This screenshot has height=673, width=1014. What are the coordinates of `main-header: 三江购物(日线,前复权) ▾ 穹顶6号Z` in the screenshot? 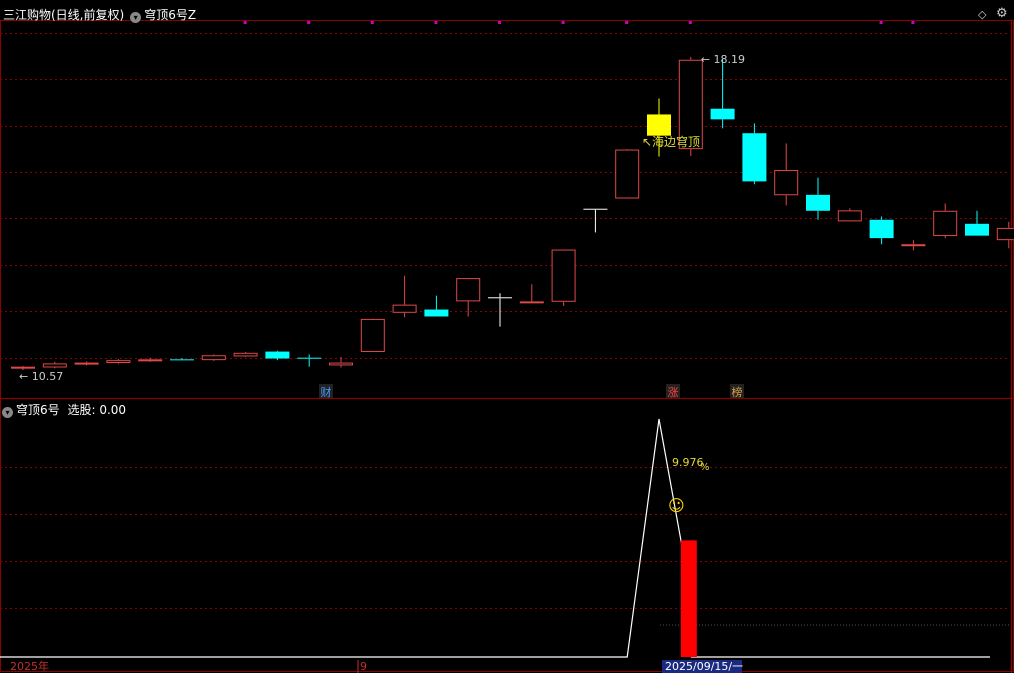 It's located at (99, 14).